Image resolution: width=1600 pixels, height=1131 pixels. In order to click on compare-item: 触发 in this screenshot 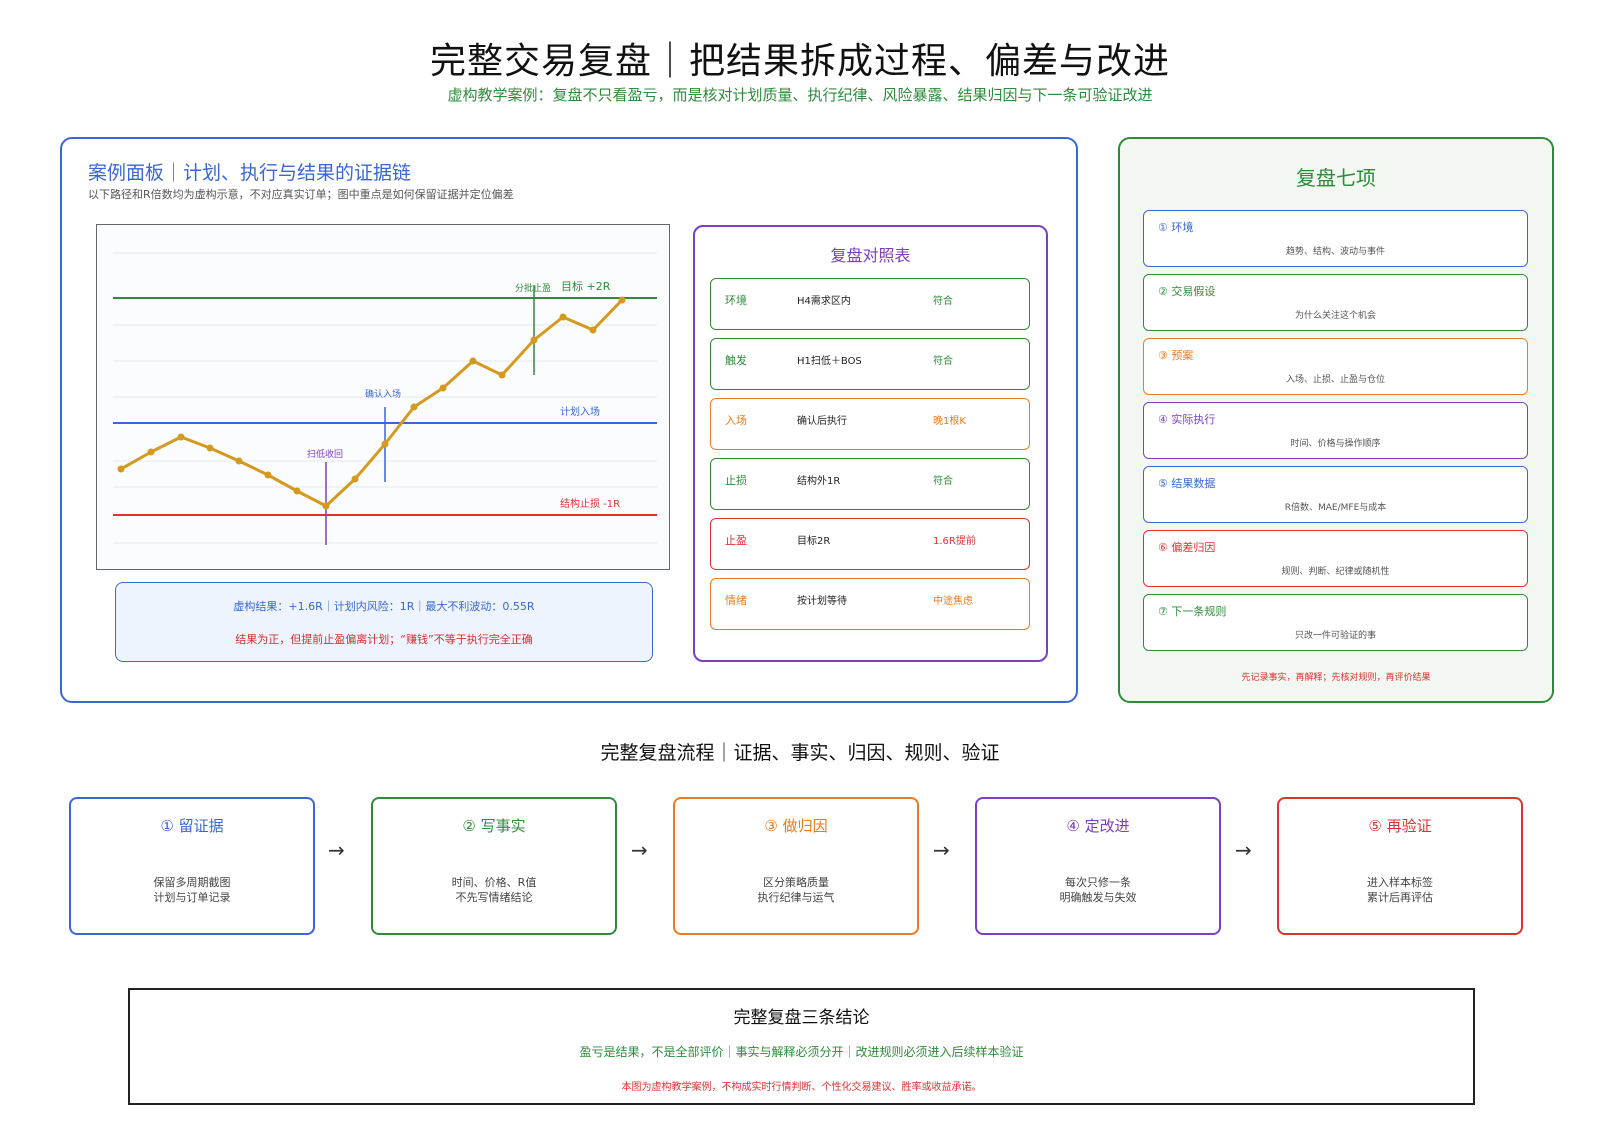, I will do `click(736, 360)`.